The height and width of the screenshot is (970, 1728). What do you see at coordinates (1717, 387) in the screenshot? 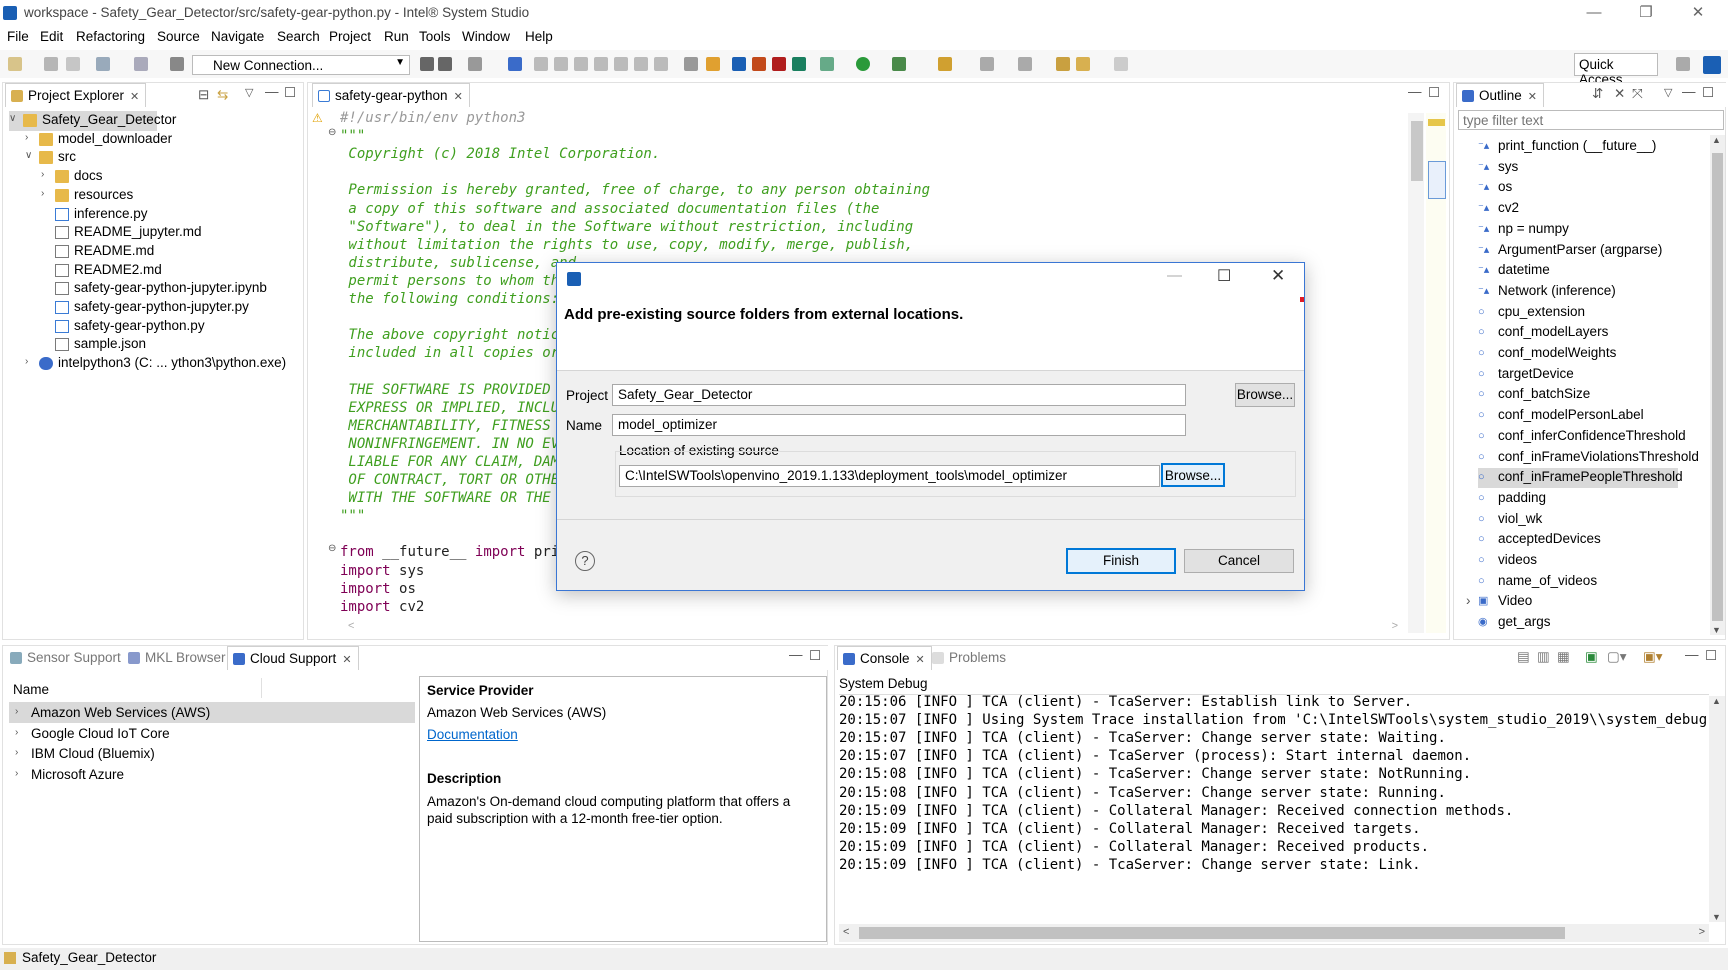
I see `outline-scrollbar-thumb` at bounding box center [1717, 387].